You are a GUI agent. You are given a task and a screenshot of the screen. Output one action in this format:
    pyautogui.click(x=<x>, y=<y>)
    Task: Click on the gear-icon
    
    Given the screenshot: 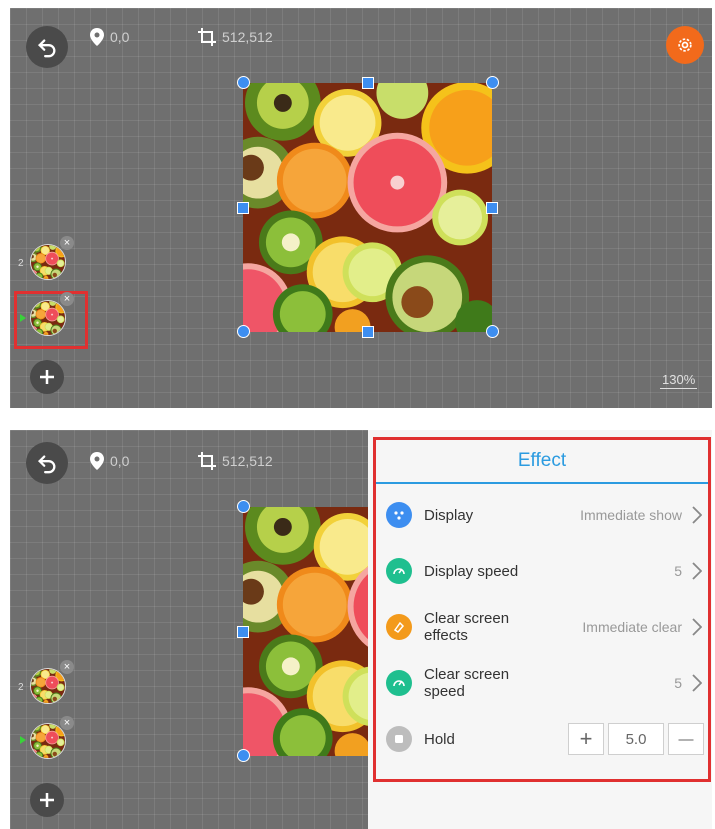 What is the action you would take?
    pyautogui.click(x=685, y=45)
    